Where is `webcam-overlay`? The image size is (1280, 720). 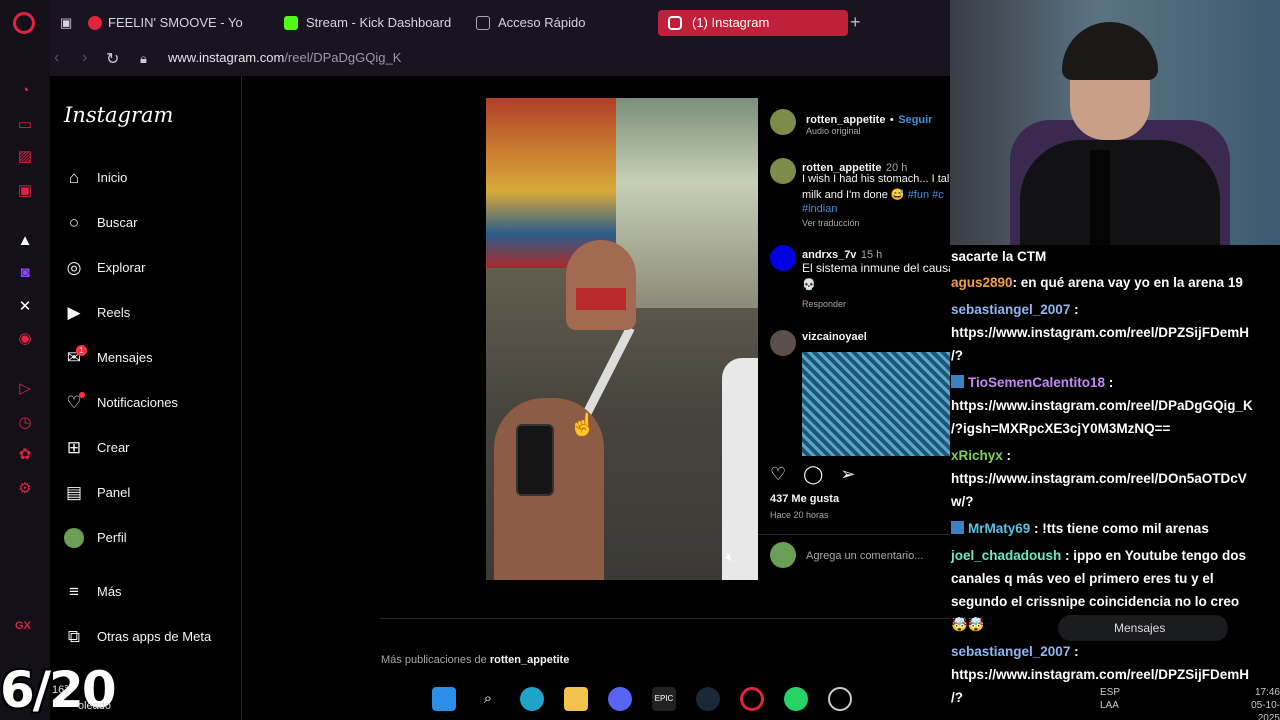
webcam-overlay is located at coordinates (1115, 122).